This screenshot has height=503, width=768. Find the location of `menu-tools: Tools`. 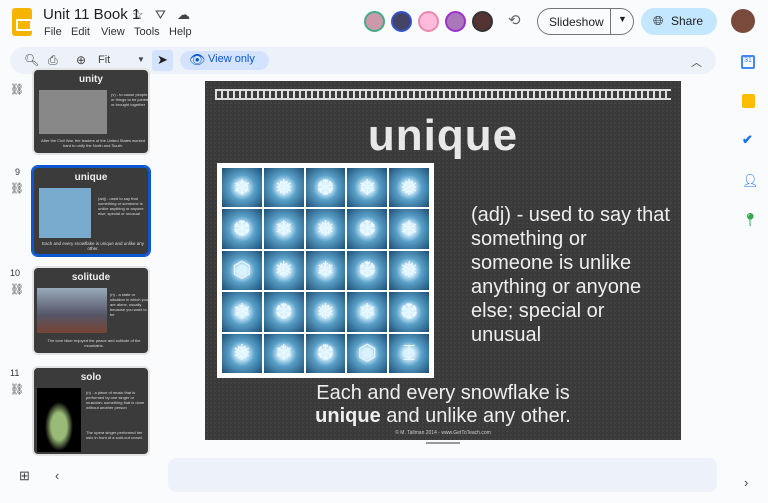

menu-tools: Tools is located at coordinates (147, 32).